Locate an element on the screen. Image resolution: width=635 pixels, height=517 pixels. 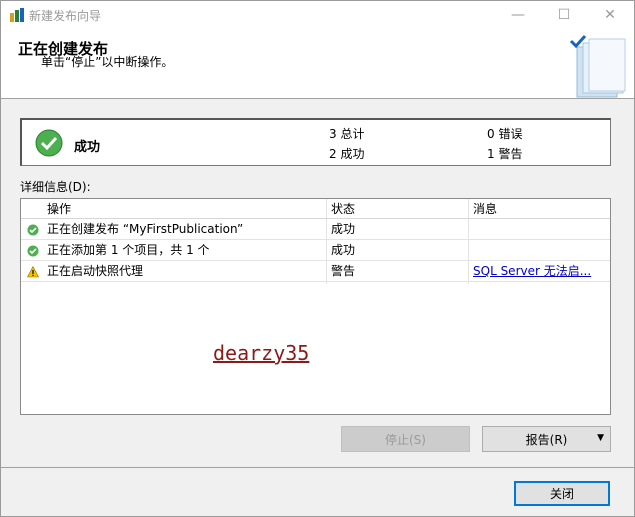
book-check-icon is located at coordinates (597, 66).